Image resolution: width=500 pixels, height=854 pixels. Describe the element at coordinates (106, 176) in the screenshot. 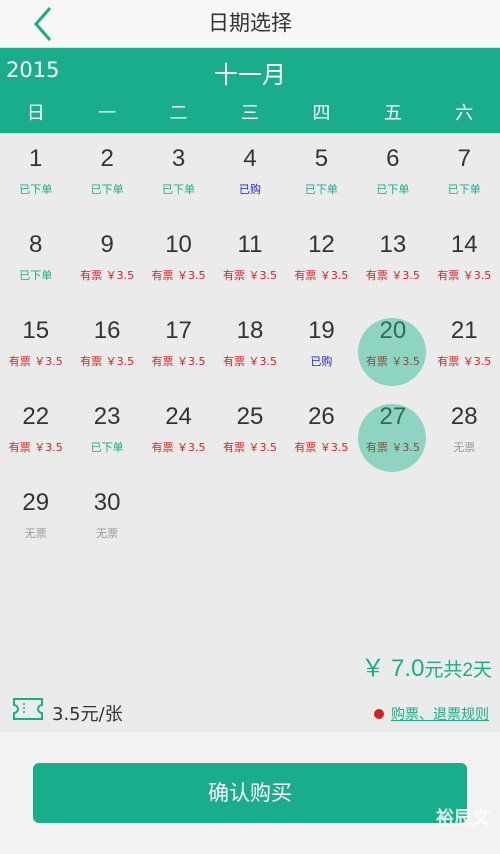

I see `calendar-day-2: 2 已下单` at that location.